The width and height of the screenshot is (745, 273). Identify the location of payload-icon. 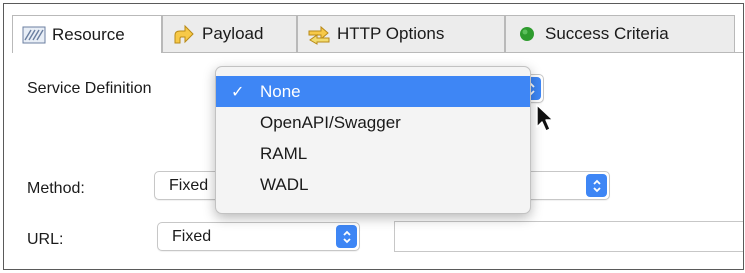
(184, 34).